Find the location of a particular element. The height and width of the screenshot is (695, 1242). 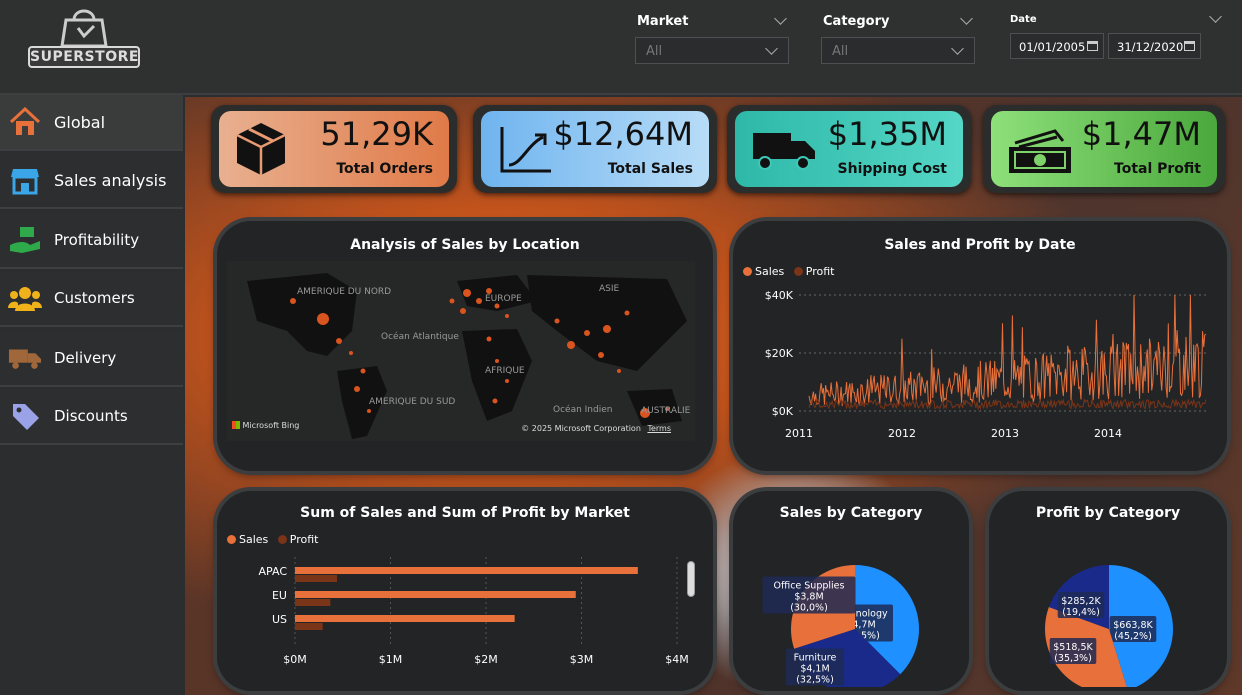

store-icon is located at coordinates (25, 180).